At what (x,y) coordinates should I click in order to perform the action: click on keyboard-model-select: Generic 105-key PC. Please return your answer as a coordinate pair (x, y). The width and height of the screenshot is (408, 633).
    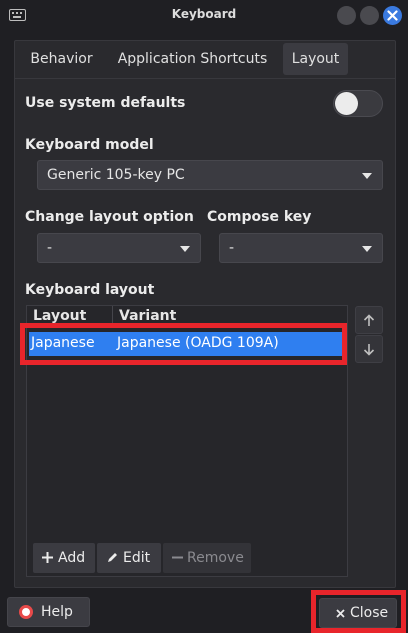
    Looking at the image, I should click on (210, 175).